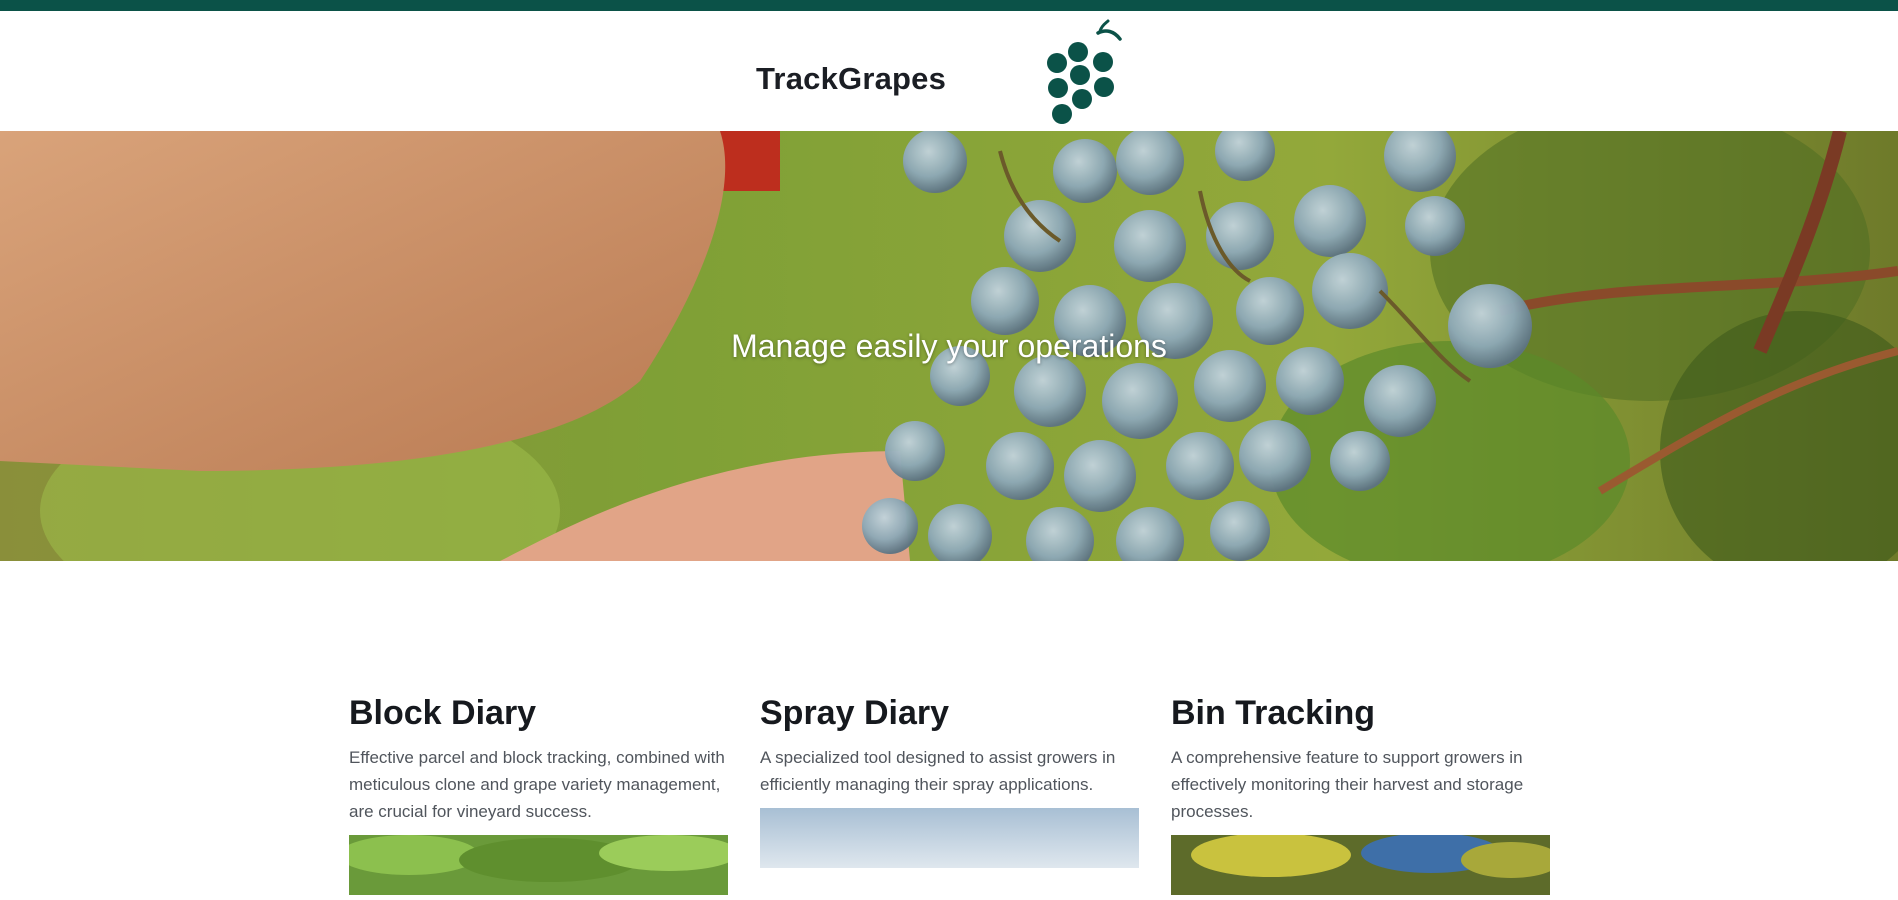  Describe the element at coordinates (949, 5) in the screenshot. I see `top-accent-bar` at that location.